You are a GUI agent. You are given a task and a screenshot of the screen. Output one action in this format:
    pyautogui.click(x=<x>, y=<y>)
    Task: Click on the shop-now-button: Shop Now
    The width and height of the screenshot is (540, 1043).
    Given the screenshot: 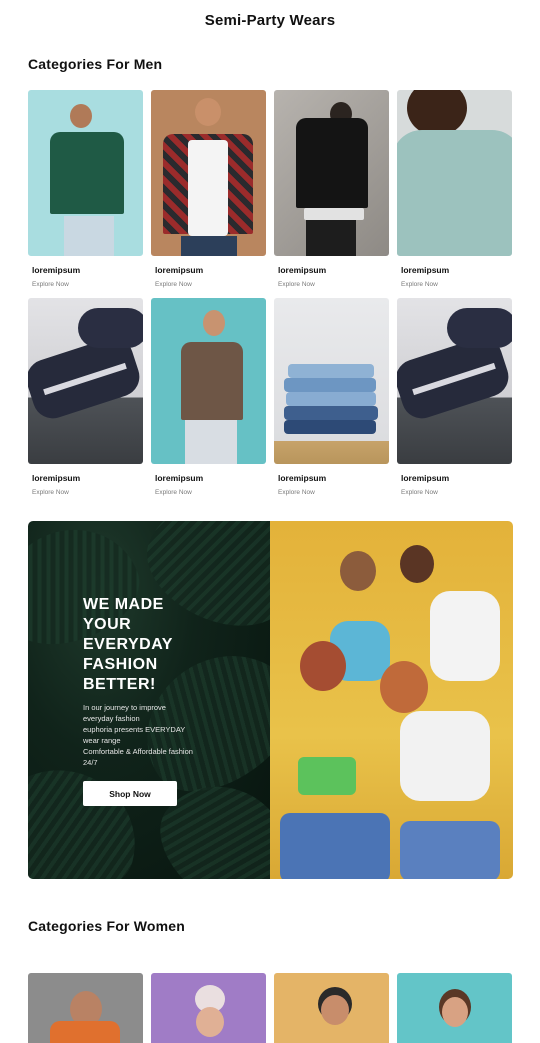 What is the action you would take?
    pyautogui.click(x=130, y=793)
    